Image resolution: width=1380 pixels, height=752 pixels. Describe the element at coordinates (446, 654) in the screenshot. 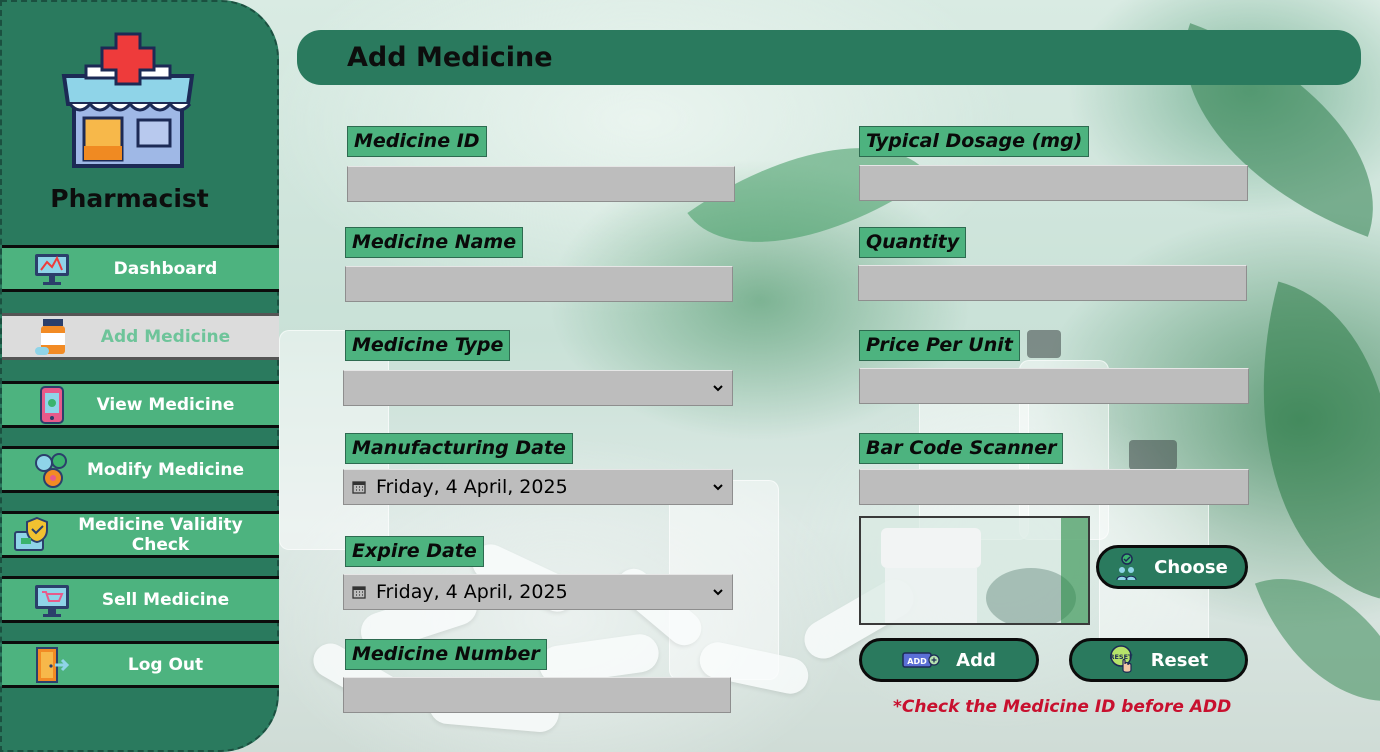

I see `medicine-number-label: Medicine Number` at that location.